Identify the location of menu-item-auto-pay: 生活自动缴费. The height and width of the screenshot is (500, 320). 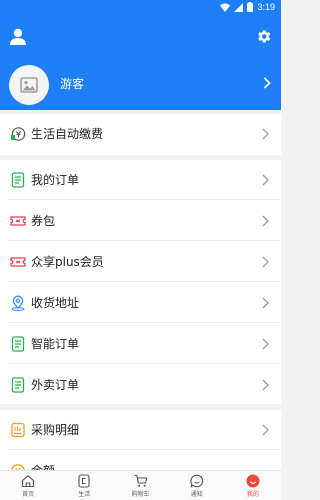
(140, 134).